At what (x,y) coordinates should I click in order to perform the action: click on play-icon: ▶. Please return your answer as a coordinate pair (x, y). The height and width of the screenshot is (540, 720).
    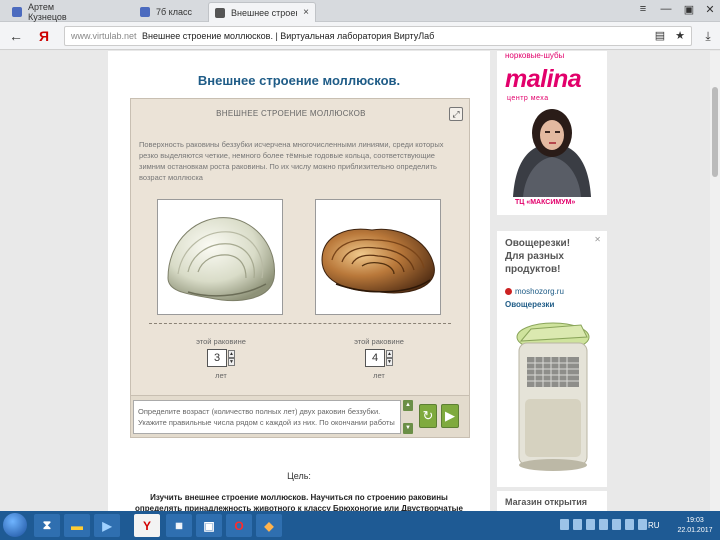
    Looking at the image, I should click on (450, 415).